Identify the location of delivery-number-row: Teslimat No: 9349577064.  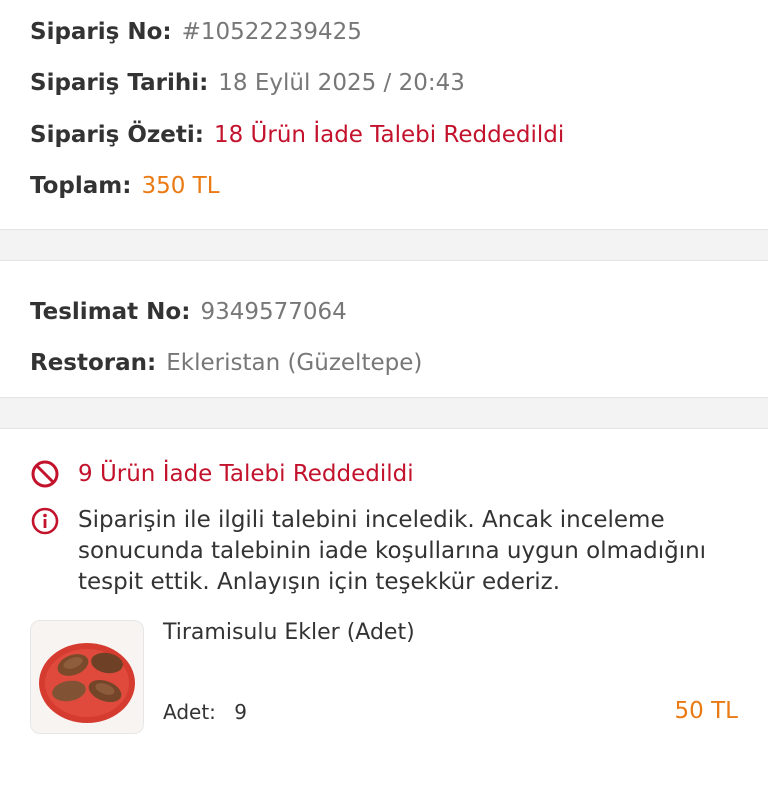
(384, 312).